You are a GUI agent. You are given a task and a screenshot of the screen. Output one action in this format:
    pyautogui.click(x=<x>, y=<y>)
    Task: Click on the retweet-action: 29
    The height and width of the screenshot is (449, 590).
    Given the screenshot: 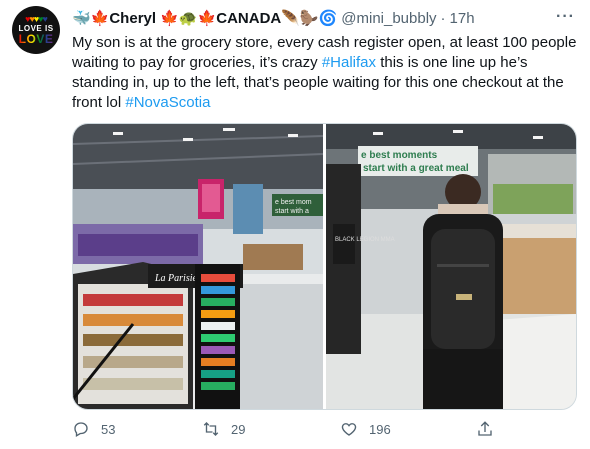 What is the action you would take?
    pyautogui.click(x=223, y=429)
    